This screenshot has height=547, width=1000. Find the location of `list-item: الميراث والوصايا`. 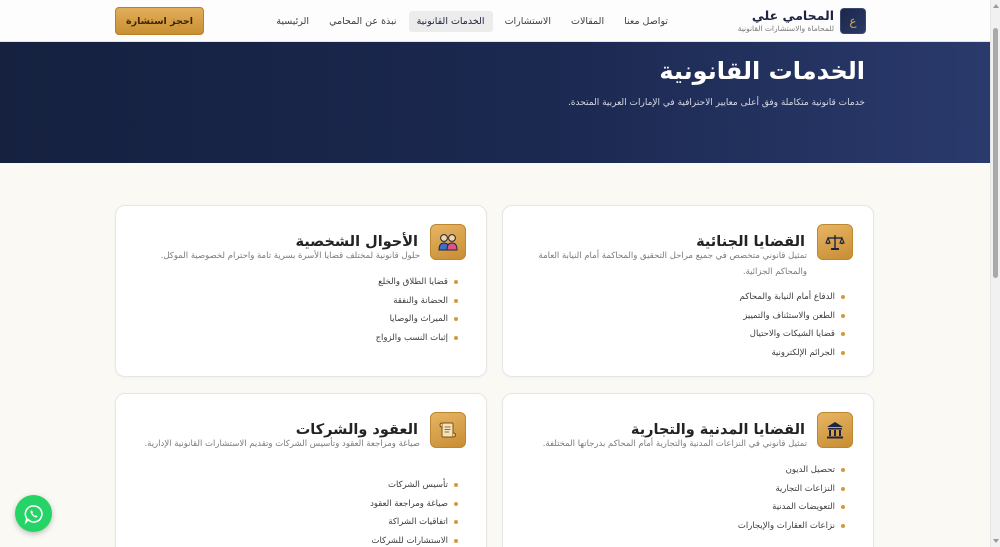

list-item: الميراث والوصايا is located at coordinates (417, 319).